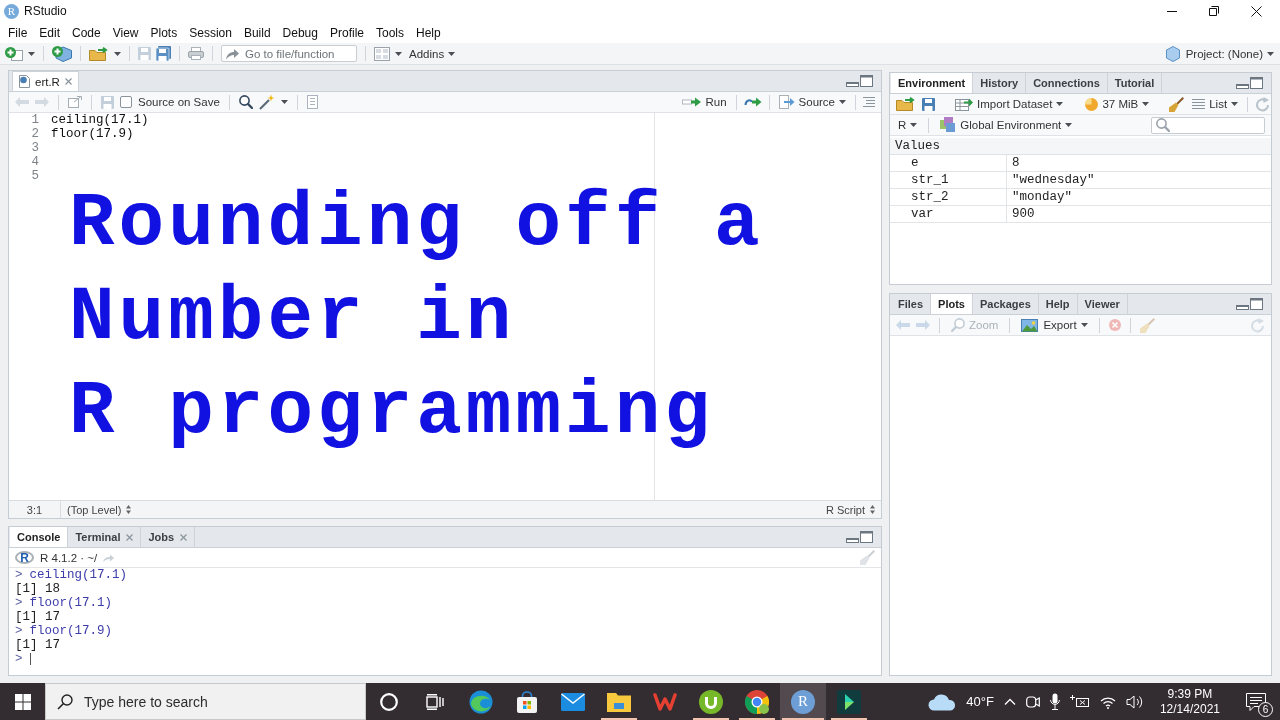 This screenshot has width=1280, height=720. Describe the element at coordinates (126, 102) in the screenshot. I see `checkbox` at that location.